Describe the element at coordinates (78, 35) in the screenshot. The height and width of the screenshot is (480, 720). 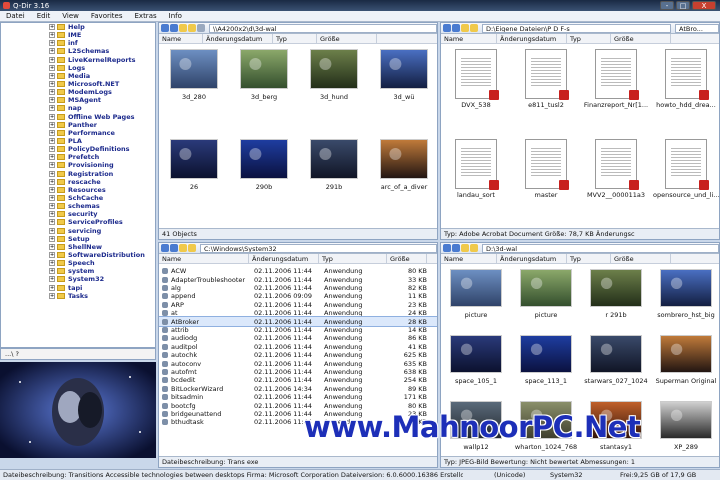
I see `tree-item: + IME` at that location.